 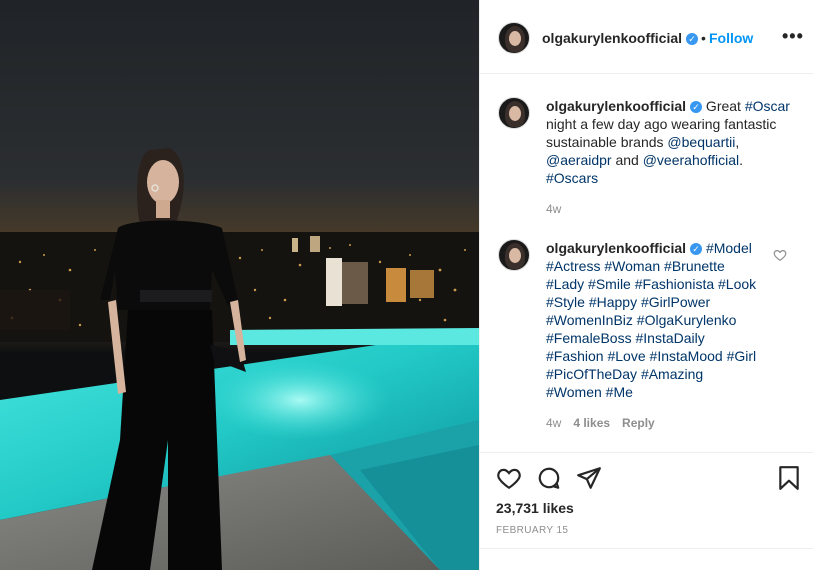 I want to click on post-actions: 23,731 likes FEBRUARY 15, so click(x=646, y=511).